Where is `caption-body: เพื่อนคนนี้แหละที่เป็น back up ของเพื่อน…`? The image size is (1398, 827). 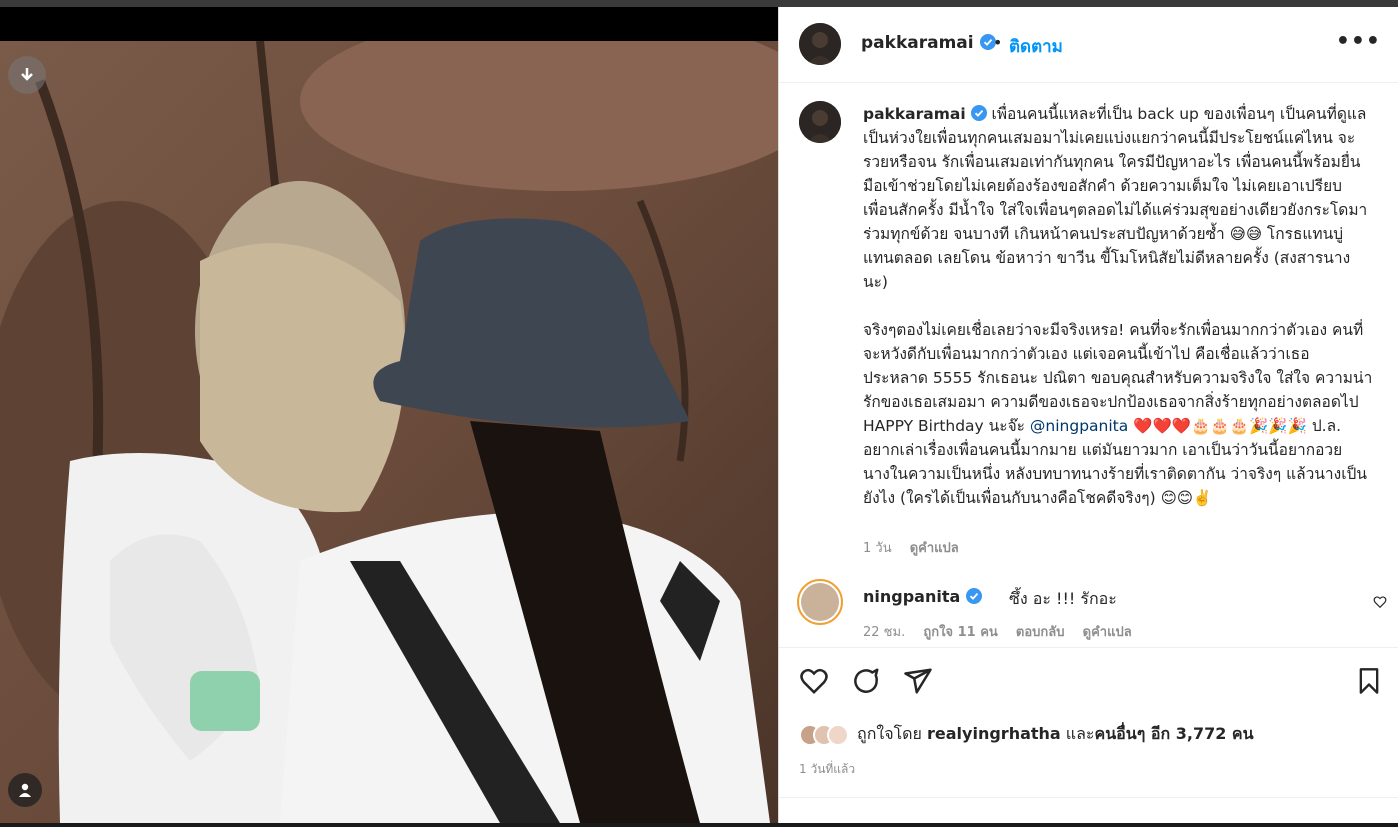
caption-body: เพื่อนคนนี้แหละที่เป็น back up ของเพื่อน… is located at coordinates (1118, 270).